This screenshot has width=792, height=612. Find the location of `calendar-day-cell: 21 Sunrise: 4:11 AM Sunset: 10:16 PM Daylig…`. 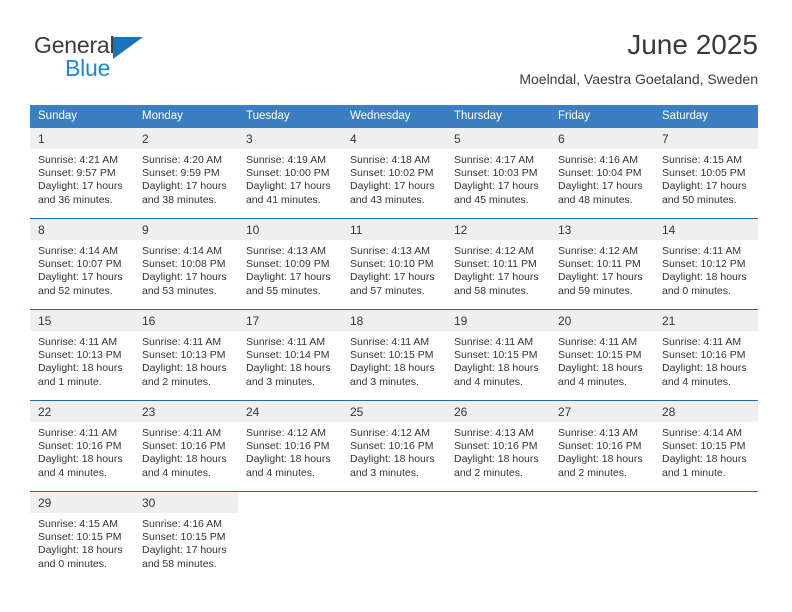

calendar-day-cell: 21 Sunrise: 4:11 AM Sunset: 10:16 PM Daylig… is located at coordinates (706, 355).